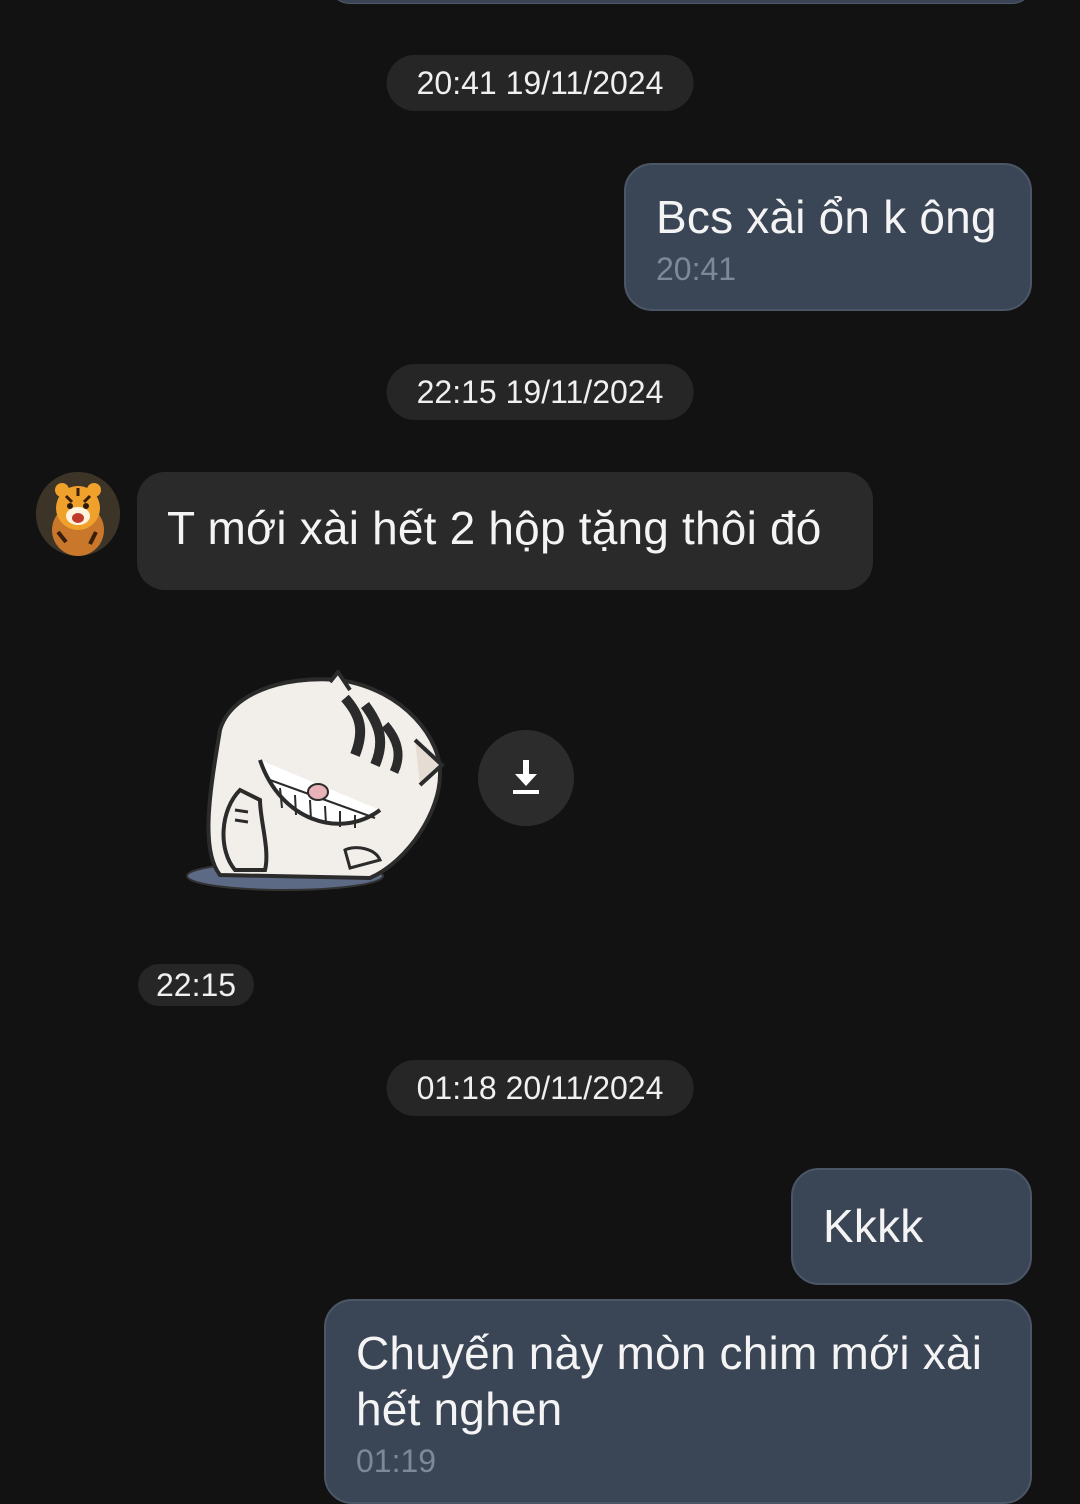 The width and height of the screenshot is (1080, 1504). Describe the element at coordinates (540, 1088) in the screenshot. I see `date-separator: 01:18 20/11/2024` at that location.